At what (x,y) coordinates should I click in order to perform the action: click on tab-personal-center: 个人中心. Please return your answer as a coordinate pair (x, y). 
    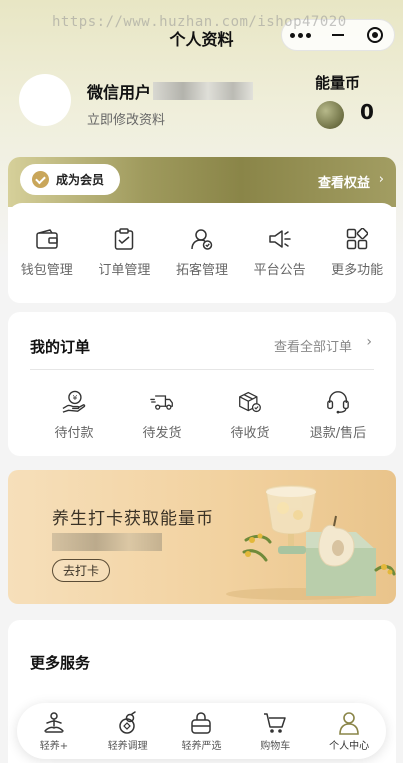
    Looking at the image, I should click on (349, 731).